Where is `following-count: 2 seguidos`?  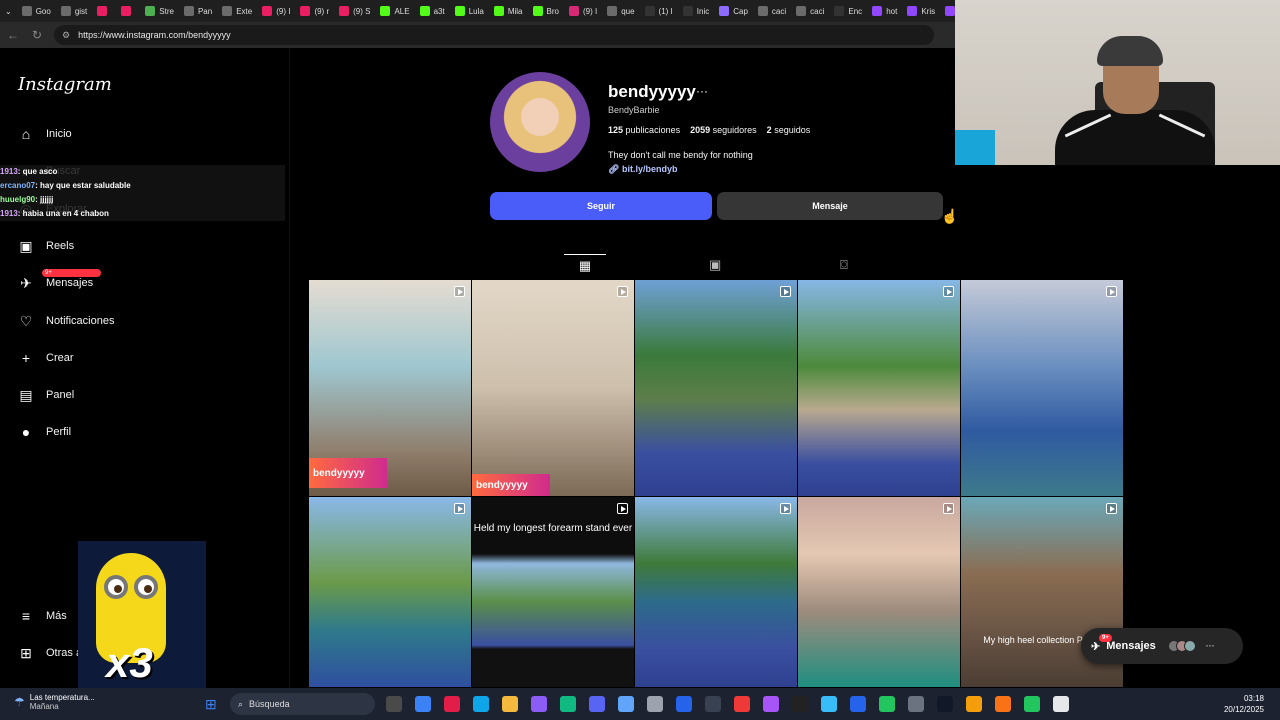
following-count: 2 seguidos is located at coordinates (789, 130).